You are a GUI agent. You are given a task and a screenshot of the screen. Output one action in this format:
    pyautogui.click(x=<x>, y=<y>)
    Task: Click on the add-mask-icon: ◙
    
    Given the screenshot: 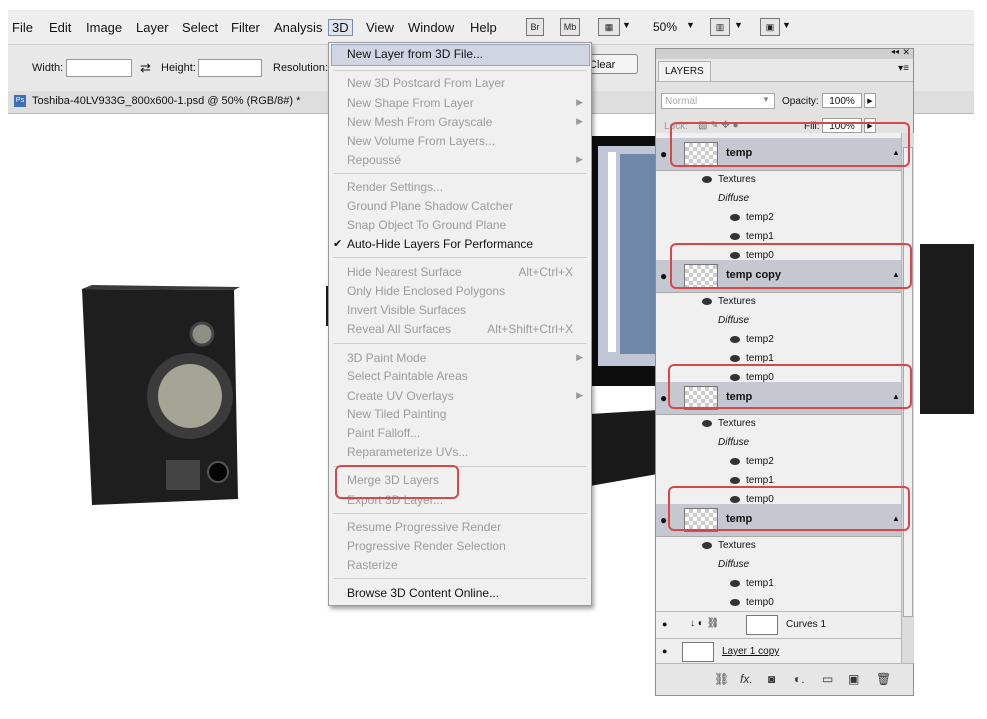 What is the action you would take?
    pyautogui.click(x=771, y=679)
    